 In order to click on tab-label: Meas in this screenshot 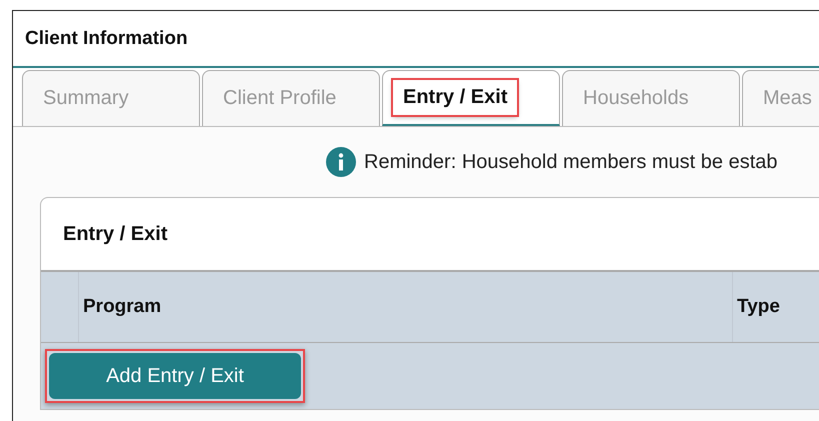, I will do `click(787, 98)`.